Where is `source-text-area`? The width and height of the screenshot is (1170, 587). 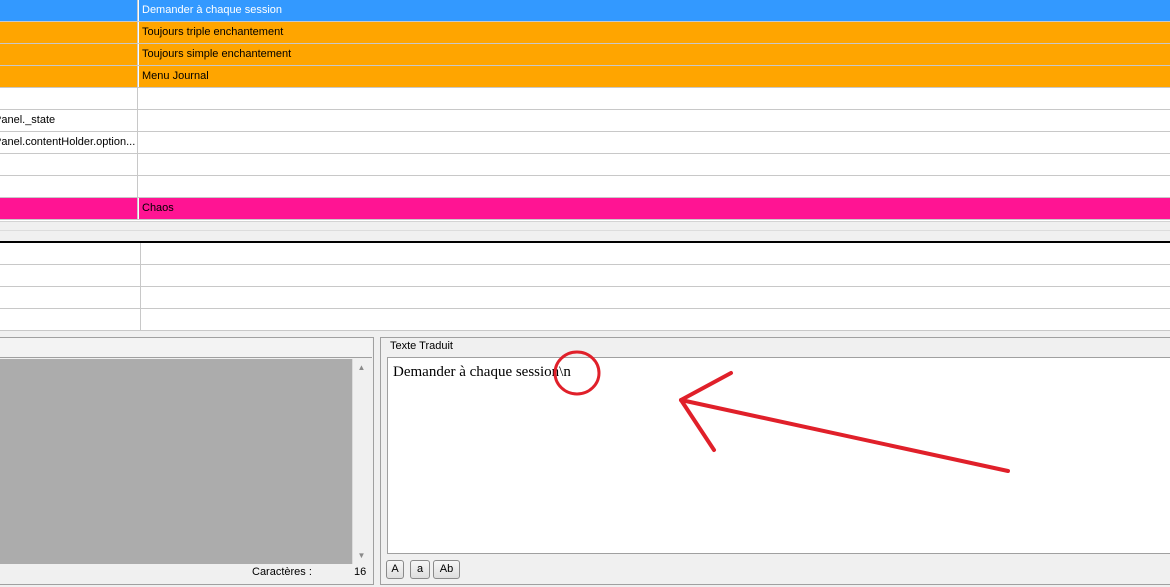
source-text-area is located at coordinates (176, 461).